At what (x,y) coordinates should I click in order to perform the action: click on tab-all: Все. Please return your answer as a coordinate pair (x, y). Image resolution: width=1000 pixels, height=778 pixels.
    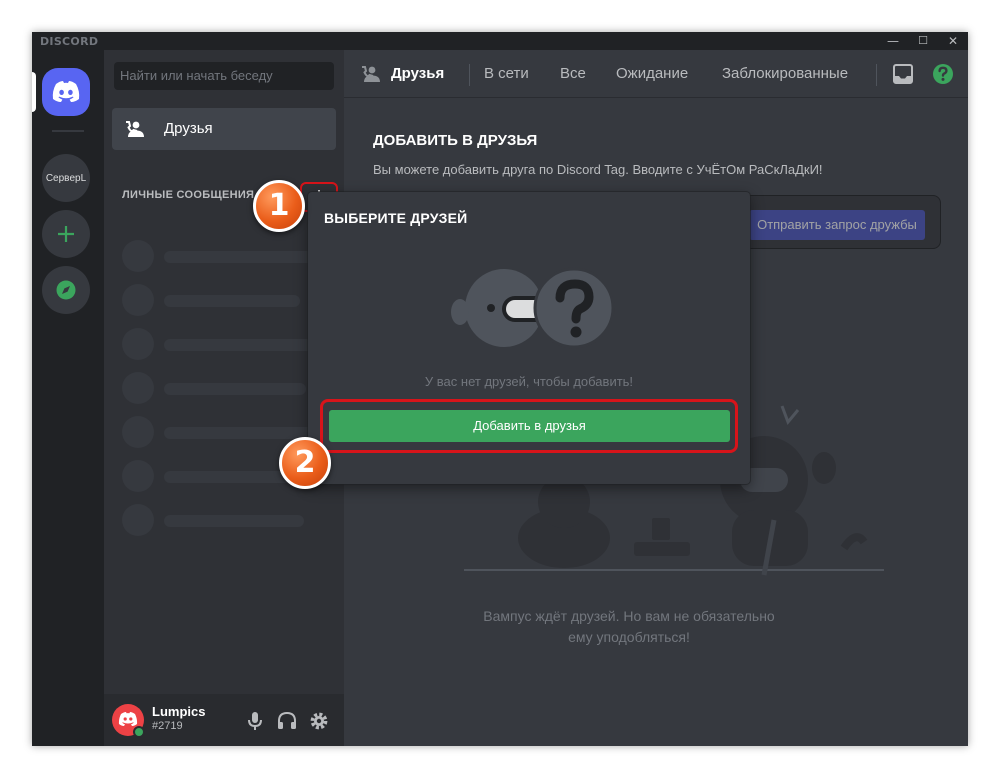
    Looking at the image, I should click on (573, 73).